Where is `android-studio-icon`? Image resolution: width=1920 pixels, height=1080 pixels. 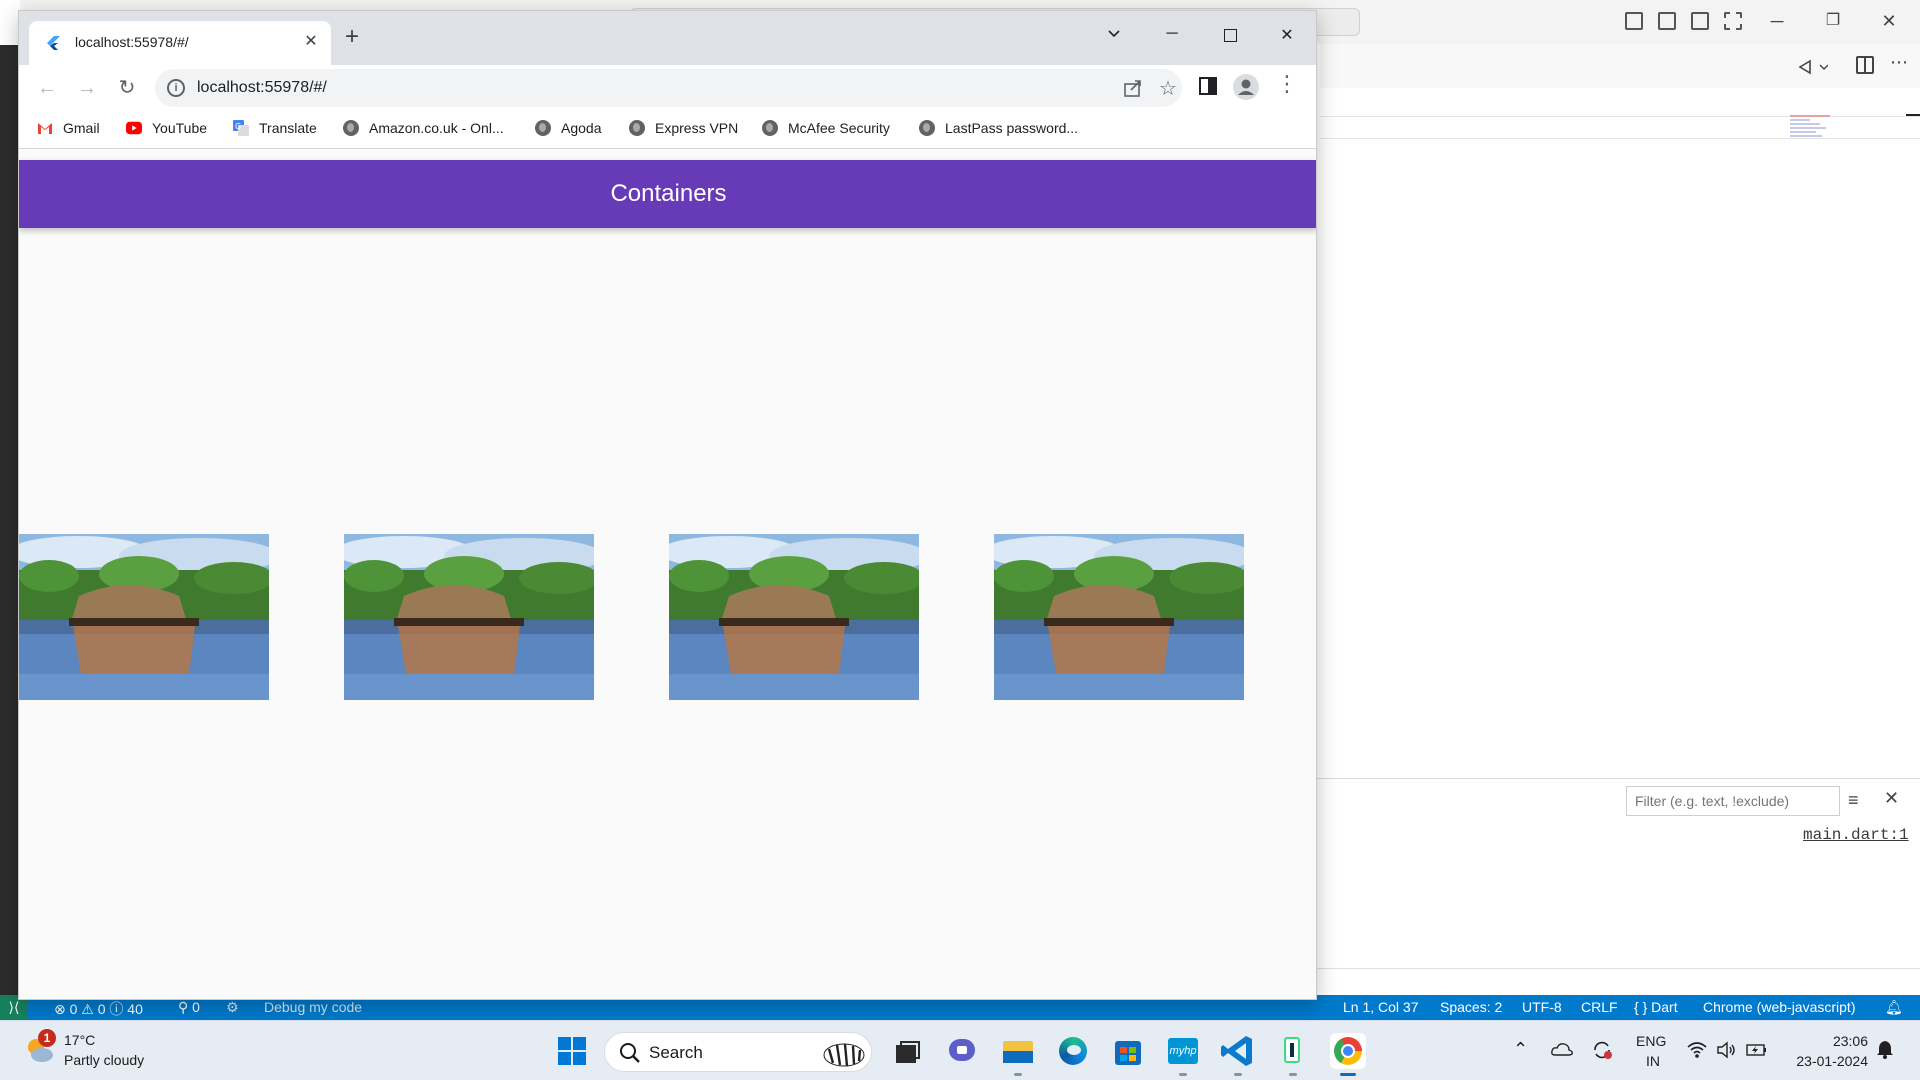 android-studio-icon is located at coordinates (1293, 1051).